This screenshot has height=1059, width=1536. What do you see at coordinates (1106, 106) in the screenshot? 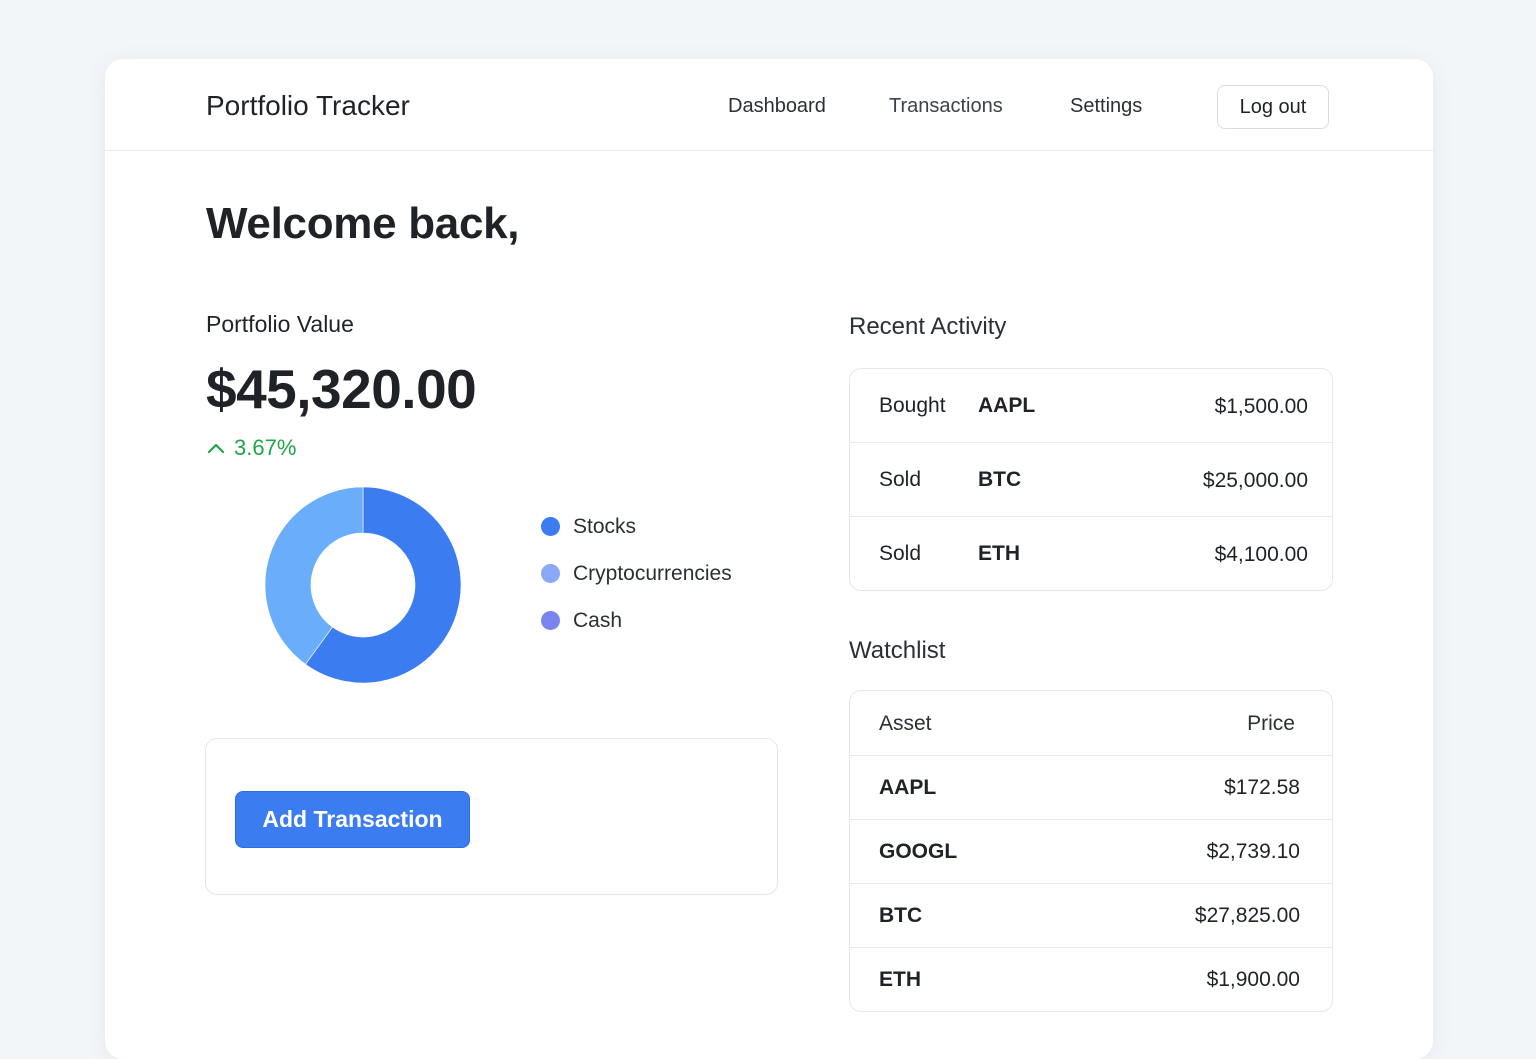
I see `nav-settings: Settings` at bounding box center [1106, 106].